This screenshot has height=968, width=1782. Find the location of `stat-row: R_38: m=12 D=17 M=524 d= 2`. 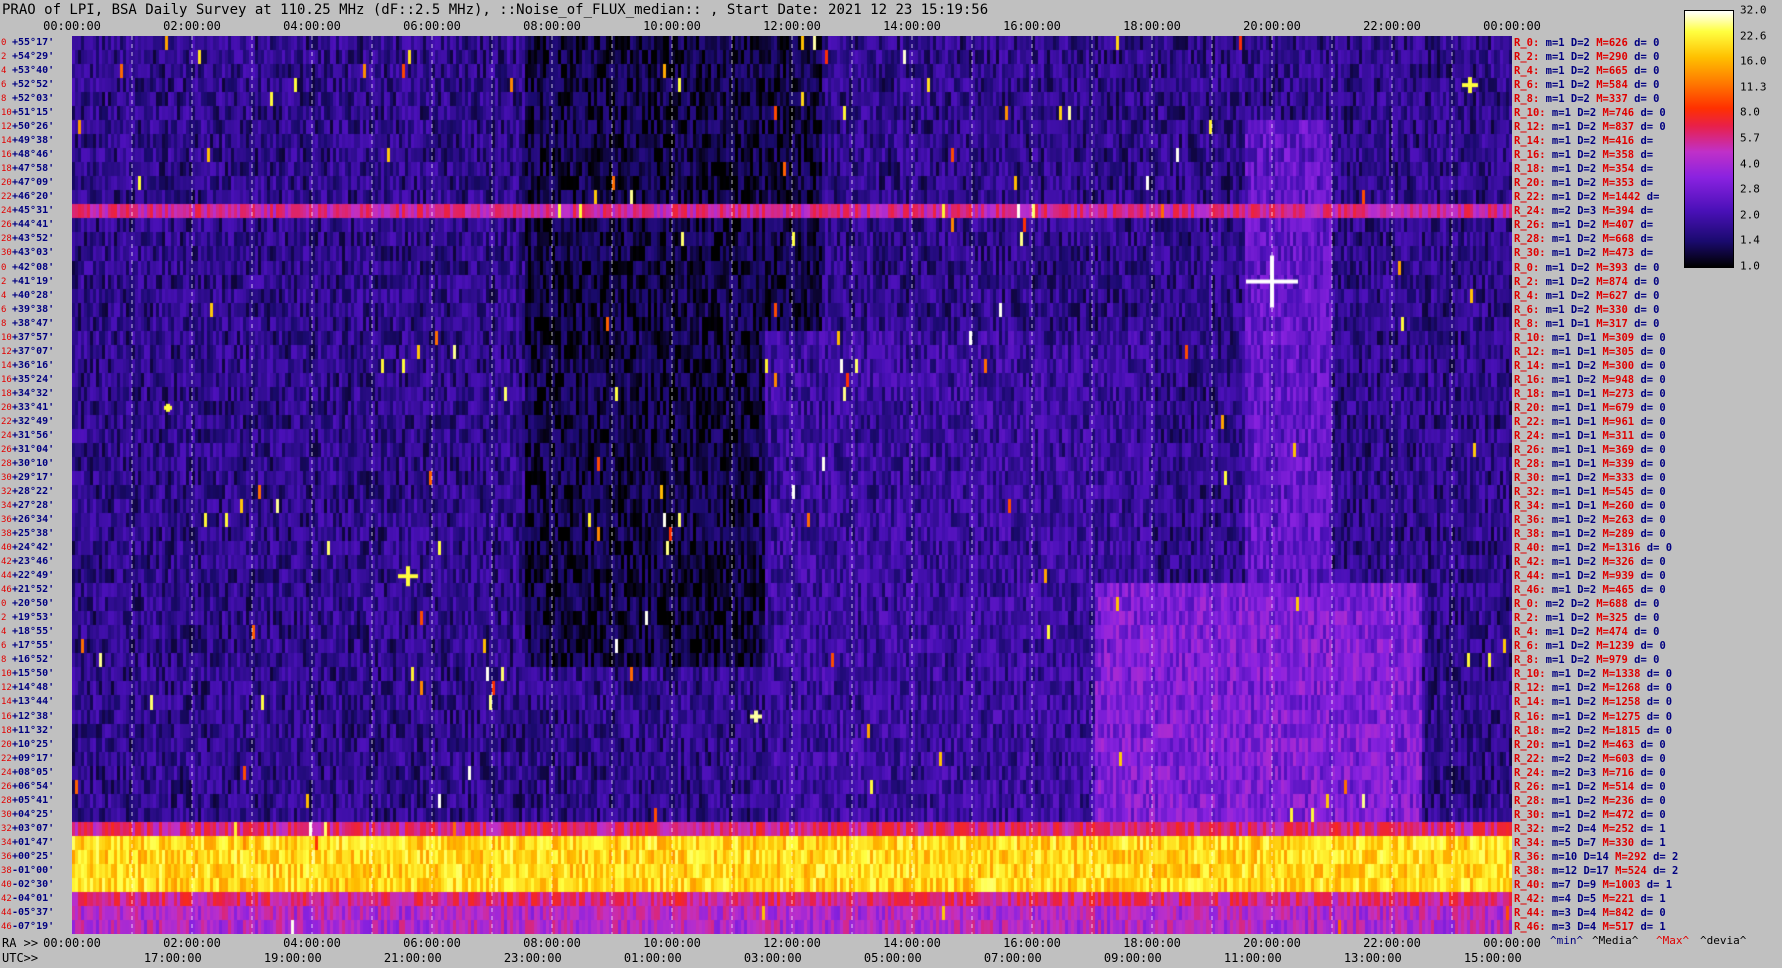

stat-row: R_38: m=12 D=17 M=524 d= 2 is located at coordinates (1596, 871).